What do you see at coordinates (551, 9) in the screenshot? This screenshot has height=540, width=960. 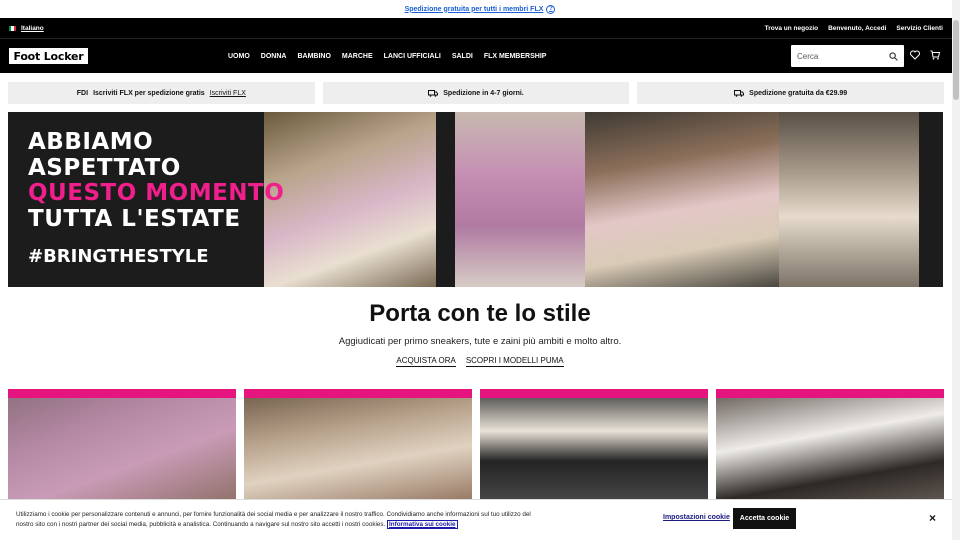 I see `help-icon: ?` at bounding box center [551, 9].